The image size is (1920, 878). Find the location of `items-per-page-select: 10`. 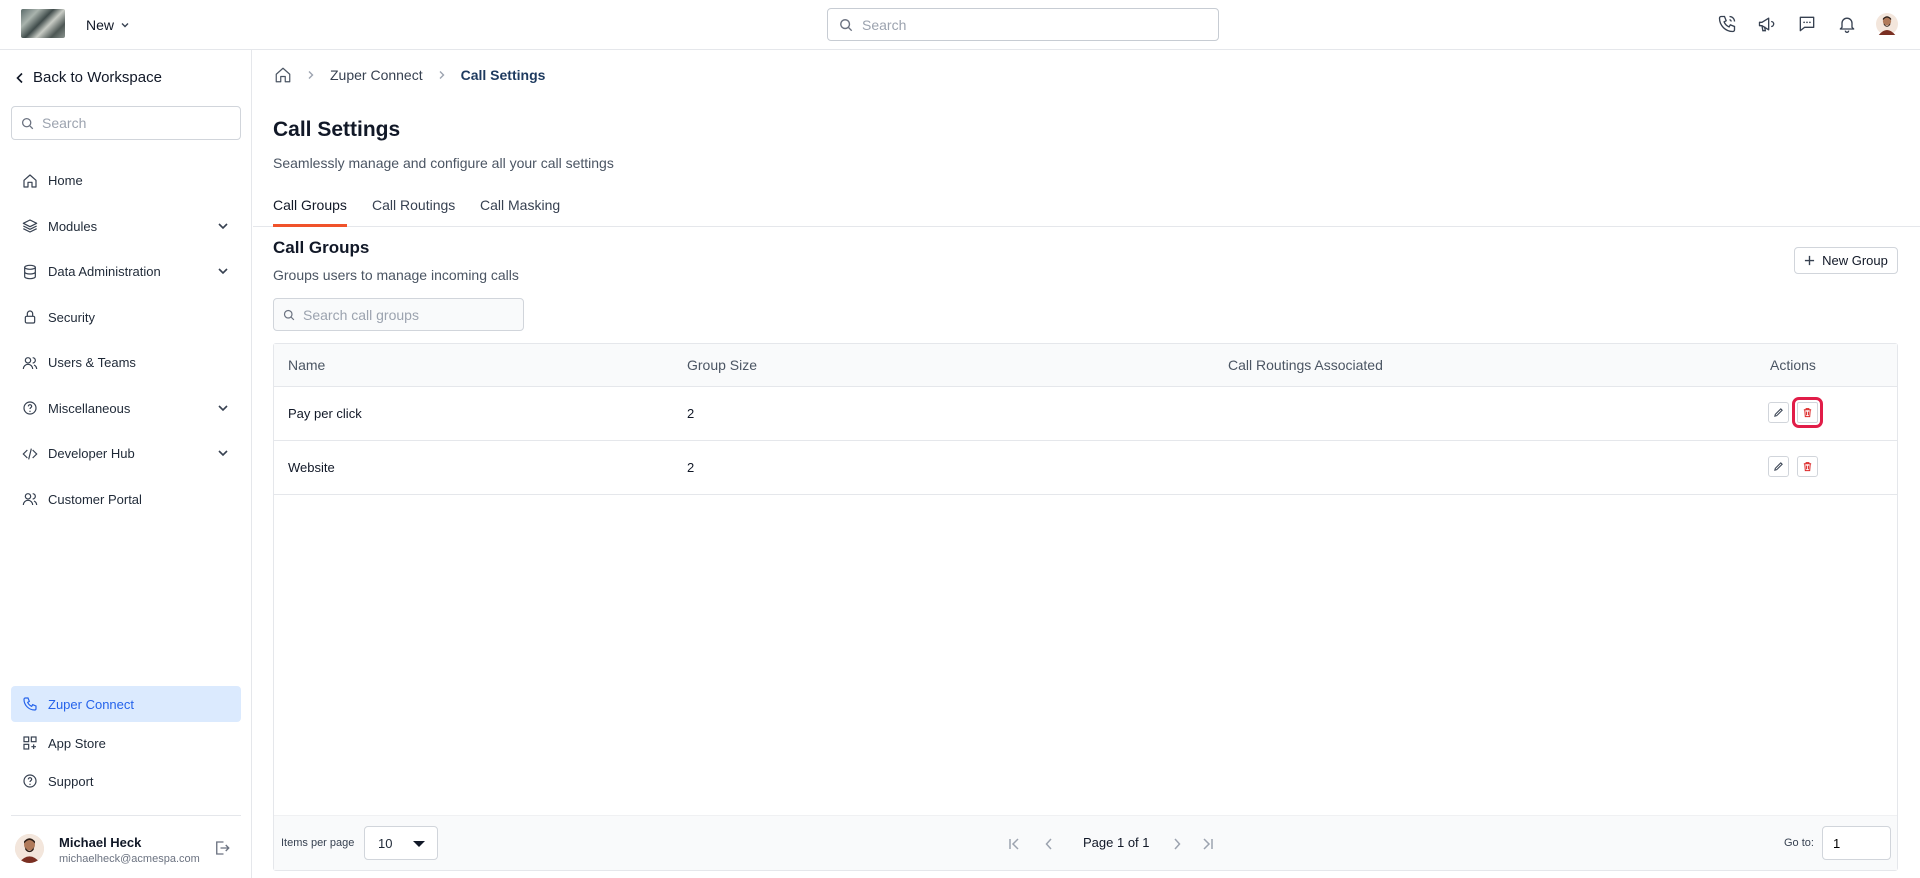

items-per-page-select: 10 is located at coordinates (401, 843).